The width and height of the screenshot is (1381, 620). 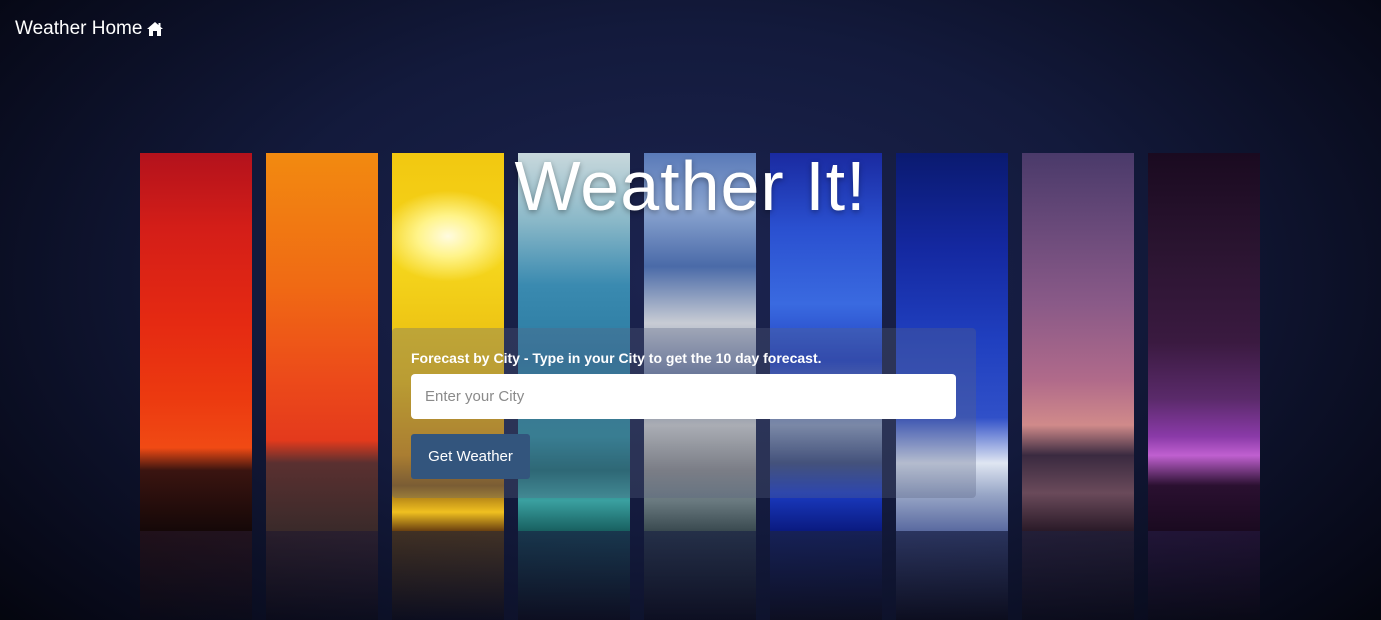 I want to click on home-icon, so click(x=155, y=29).